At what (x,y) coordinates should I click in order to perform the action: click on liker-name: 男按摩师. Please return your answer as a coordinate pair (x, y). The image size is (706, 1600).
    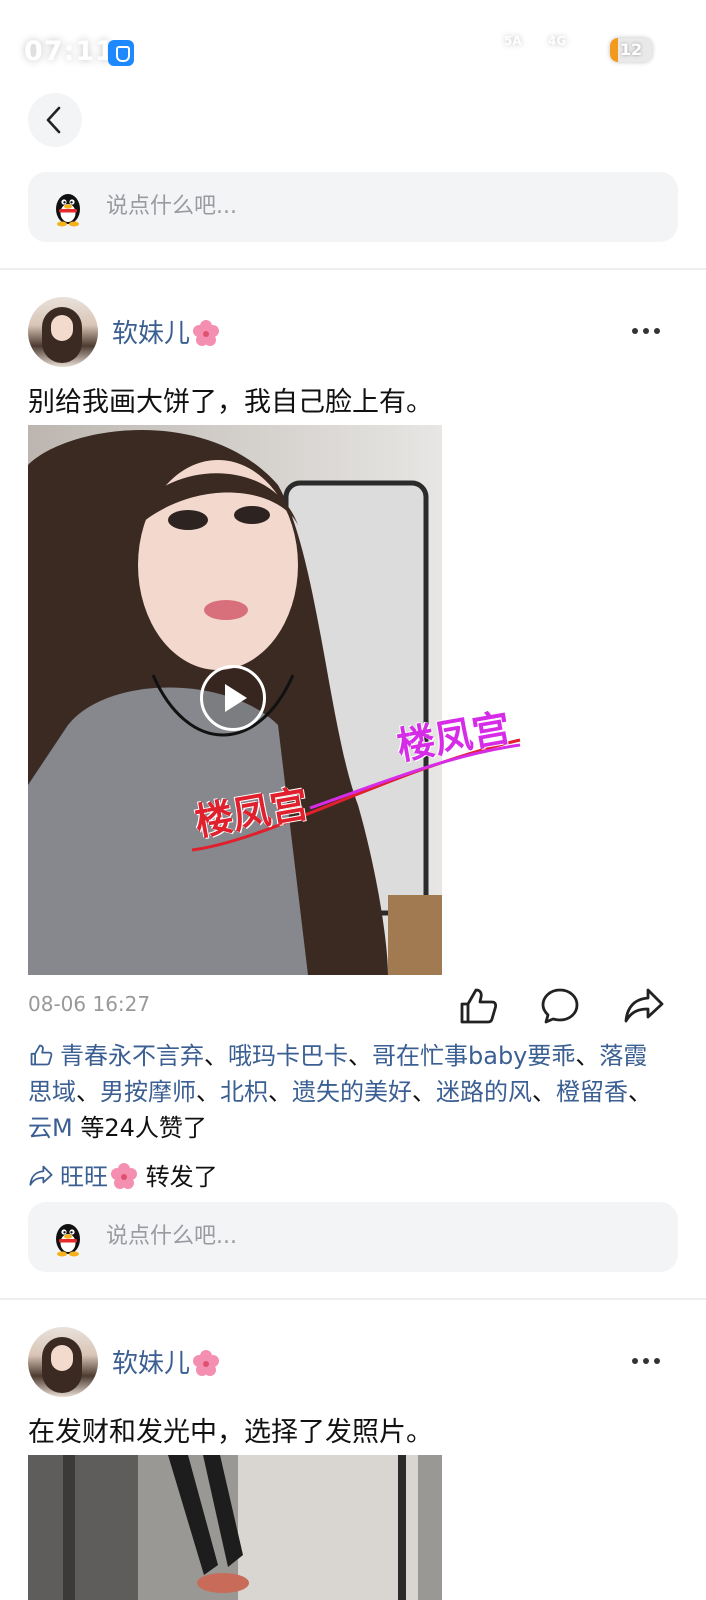
    Looking at the image, I should click on (148, 1092).